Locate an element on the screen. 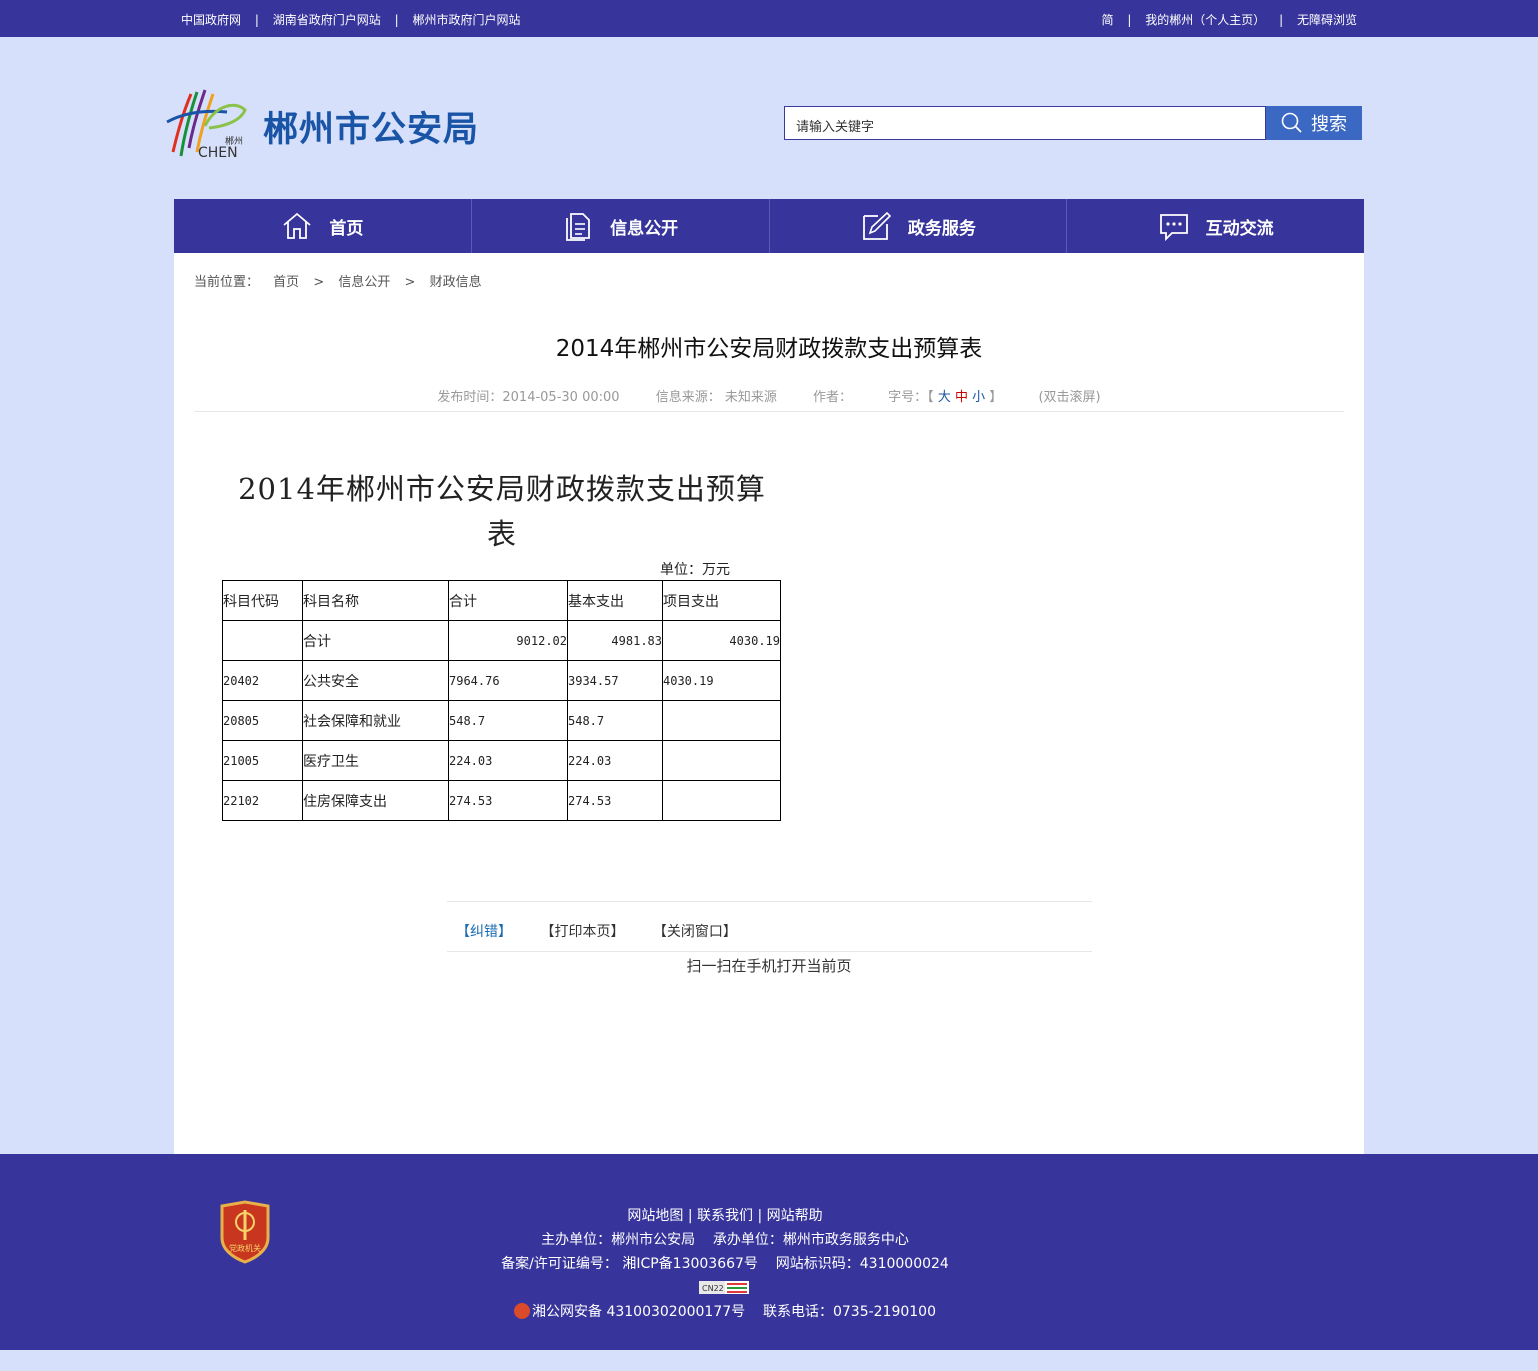  logo-icon: 郴州 CHEN is located at coordinates (206, 125).